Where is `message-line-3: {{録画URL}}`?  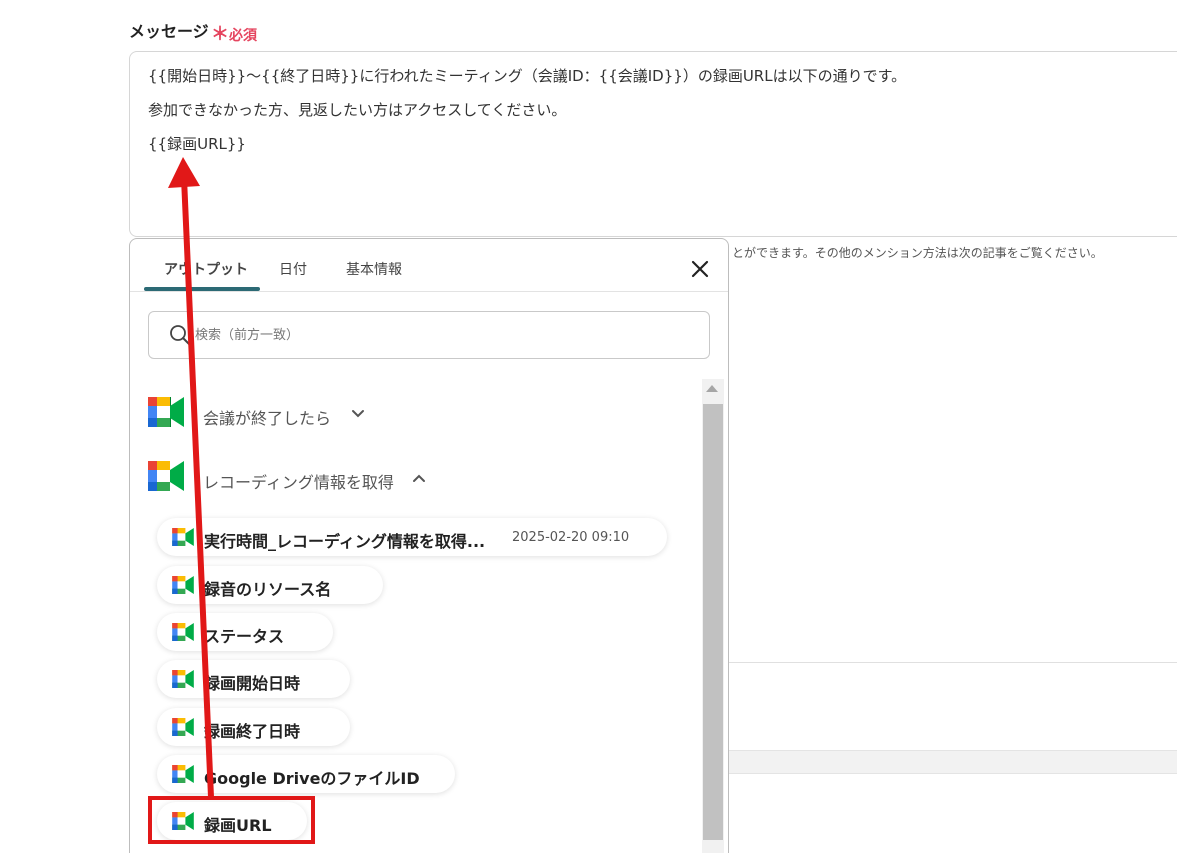 message-line-3: {{録画URL}} is located at coordinates (197, 144).